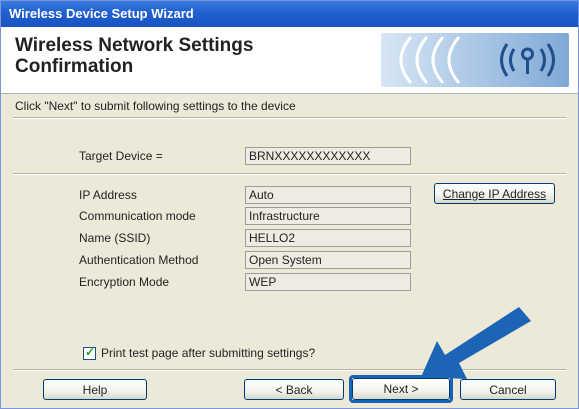 The image size is (579, 409). I want to click on wireless-logo-icon, so click(475, 60).